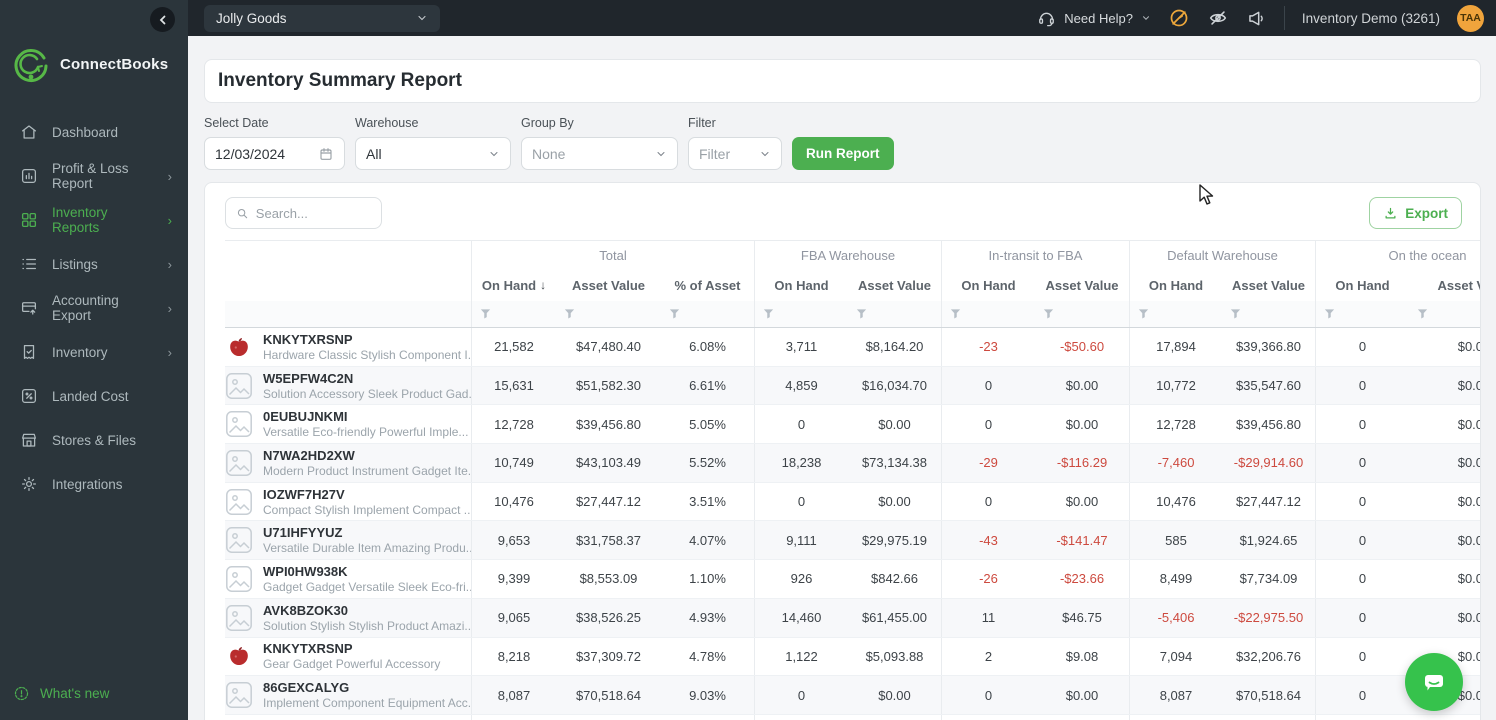  What do you see at coordinates (1268, 386) in the screenshot?
I see `value-cell: $35,547.60` at bounding box center [1268, 386].